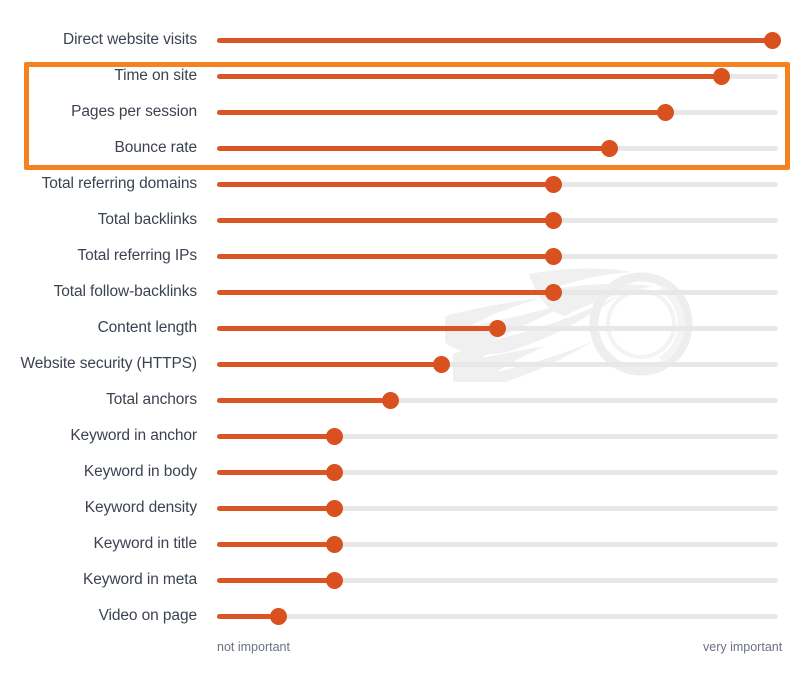 Image resolution: width=805 pixels, height=690 pixels. Describe the element at coordinates (402, 472) in the screenshot. I see `chart-row: Keyword in body` at that location.